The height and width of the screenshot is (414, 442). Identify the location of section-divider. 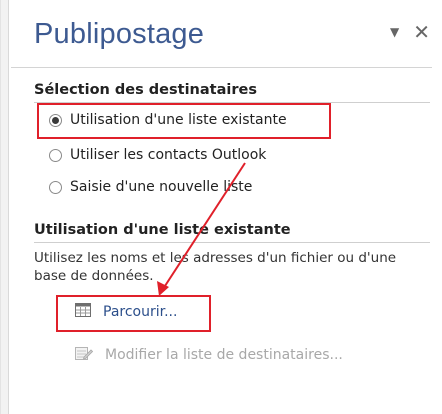
(232, 242).